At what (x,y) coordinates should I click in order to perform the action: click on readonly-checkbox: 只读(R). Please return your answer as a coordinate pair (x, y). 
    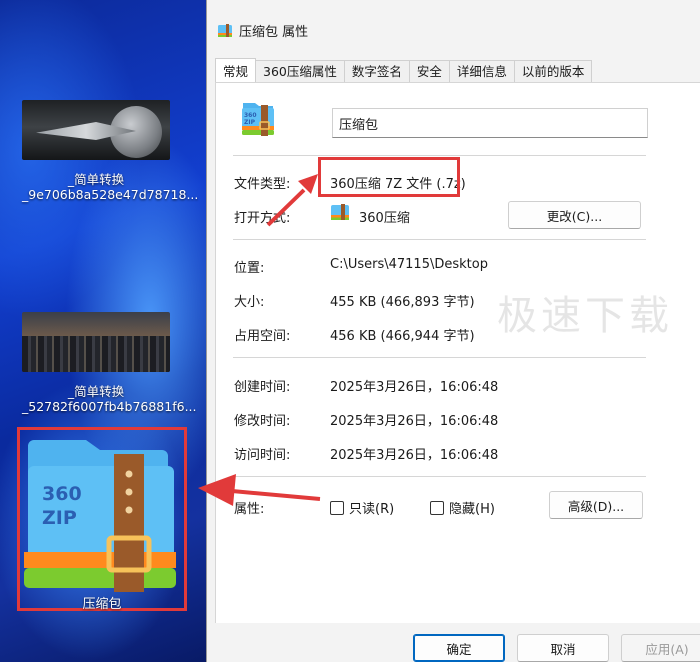
    Looking at the image, I should click on (362, 507).